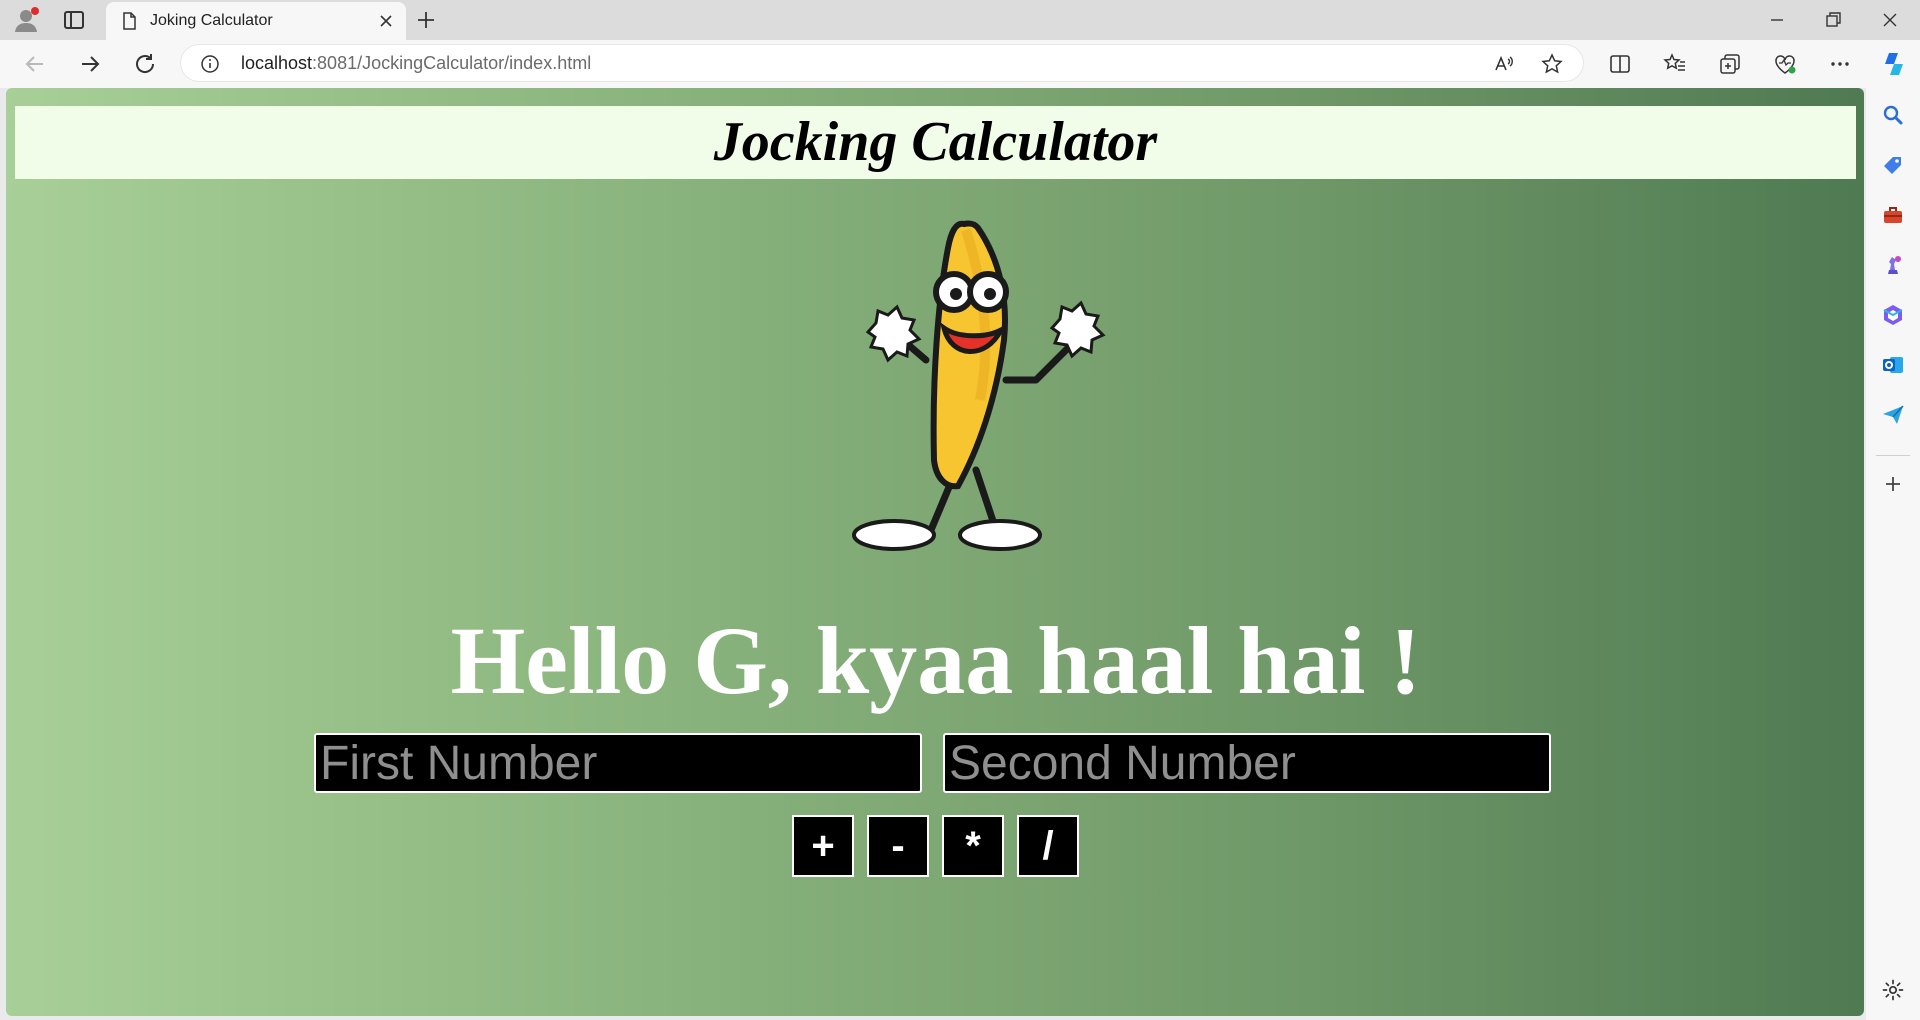 The height and width of the screenshot is (1020, 1920). What do you see at coordinates (1893, 315) in the screenshot?
I see `microsoft-365-icon` at bounding box center [1893, 315].